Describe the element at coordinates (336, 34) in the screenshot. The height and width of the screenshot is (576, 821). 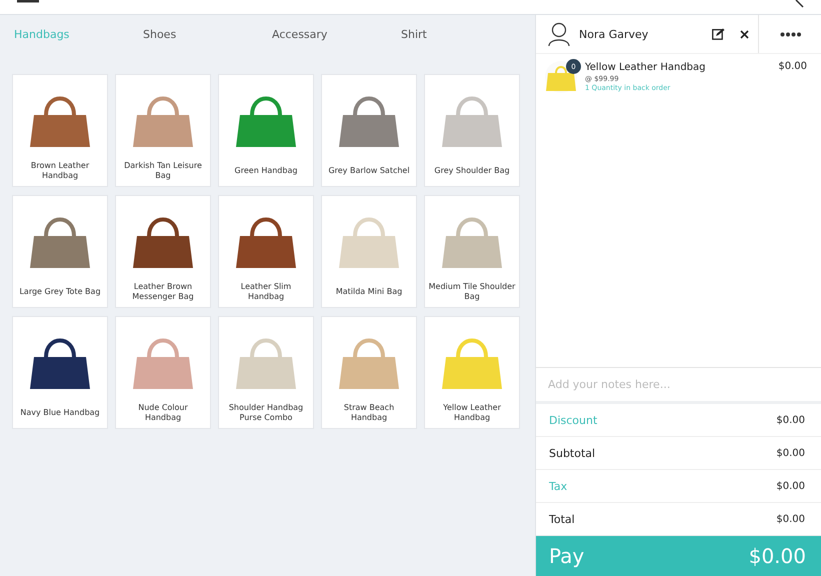
I see `category-tab: Accessary` at that location.